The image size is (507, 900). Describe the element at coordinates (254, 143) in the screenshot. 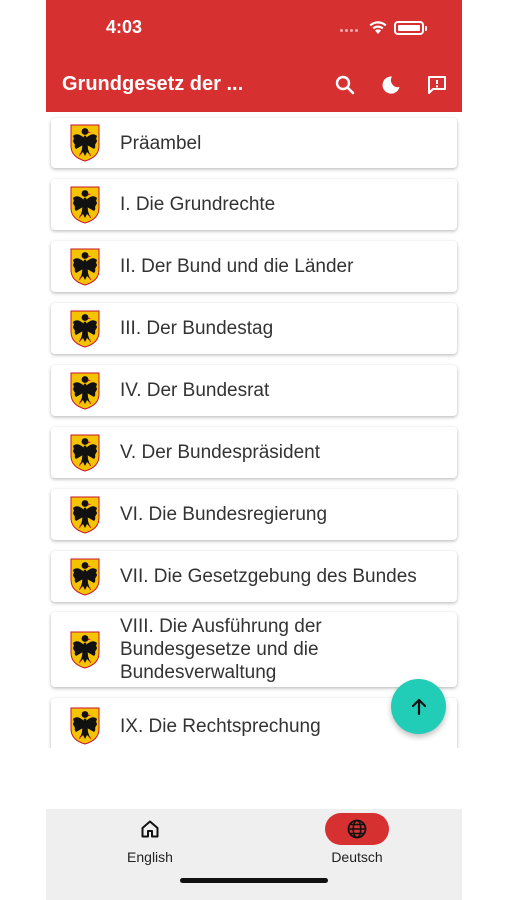

I see `list-item: Präambel` at that location.